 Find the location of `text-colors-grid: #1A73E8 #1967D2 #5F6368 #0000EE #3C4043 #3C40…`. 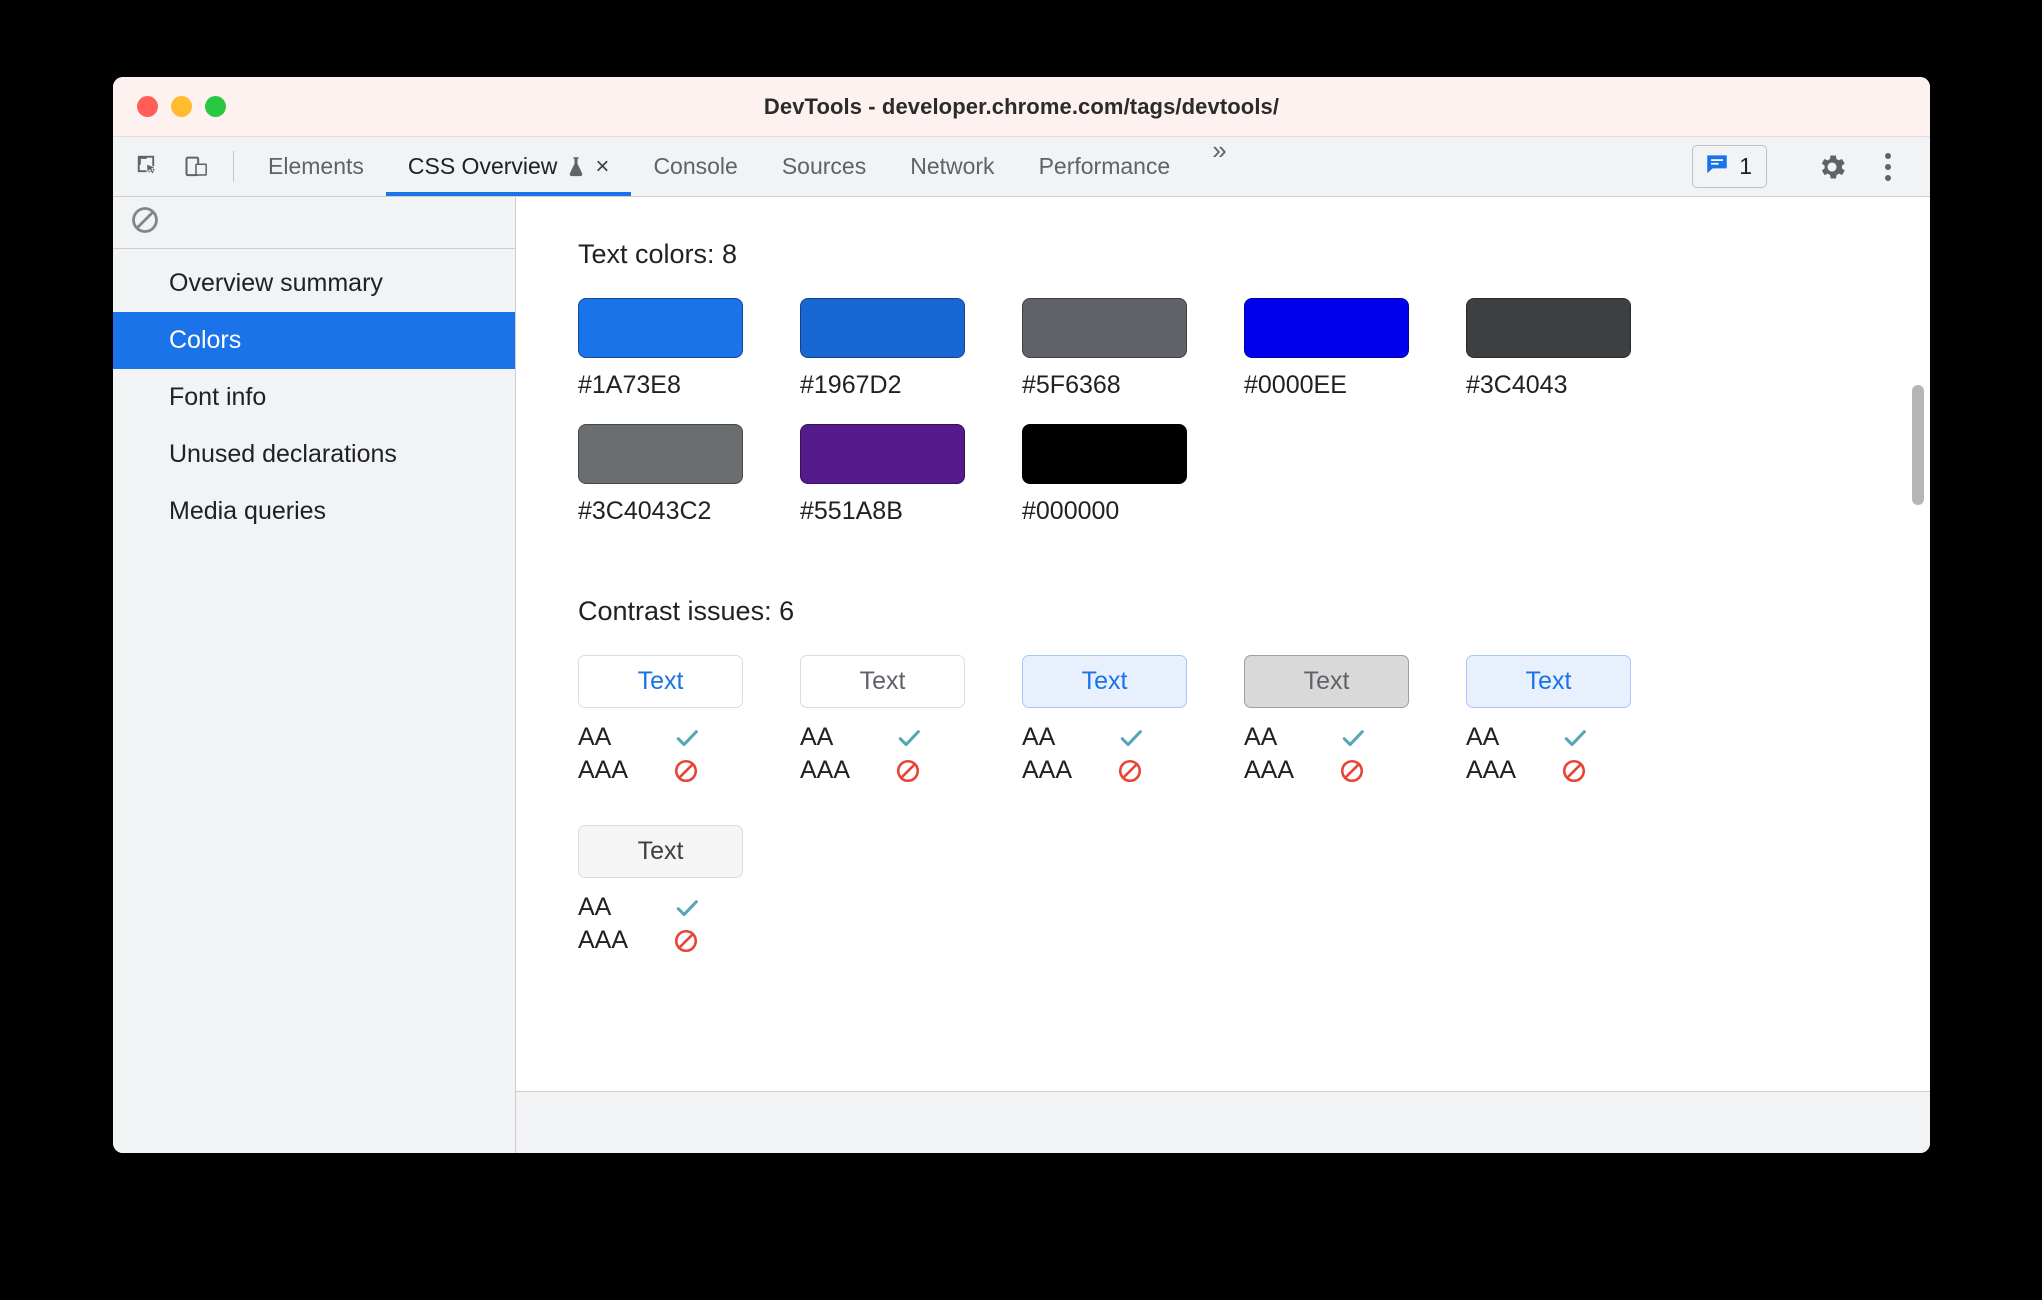

text-colors-grid: #1A73E8 #1967D2 #5F6368 #0000EE #3C4043 #3C40… is located at coordinates (1254, 412).